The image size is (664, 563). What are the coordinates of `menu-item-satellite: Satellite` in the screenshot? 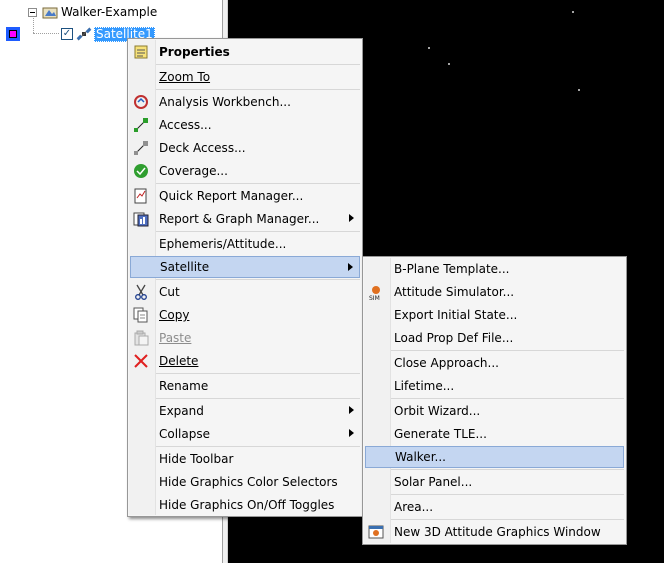 It's located at (245, 267).